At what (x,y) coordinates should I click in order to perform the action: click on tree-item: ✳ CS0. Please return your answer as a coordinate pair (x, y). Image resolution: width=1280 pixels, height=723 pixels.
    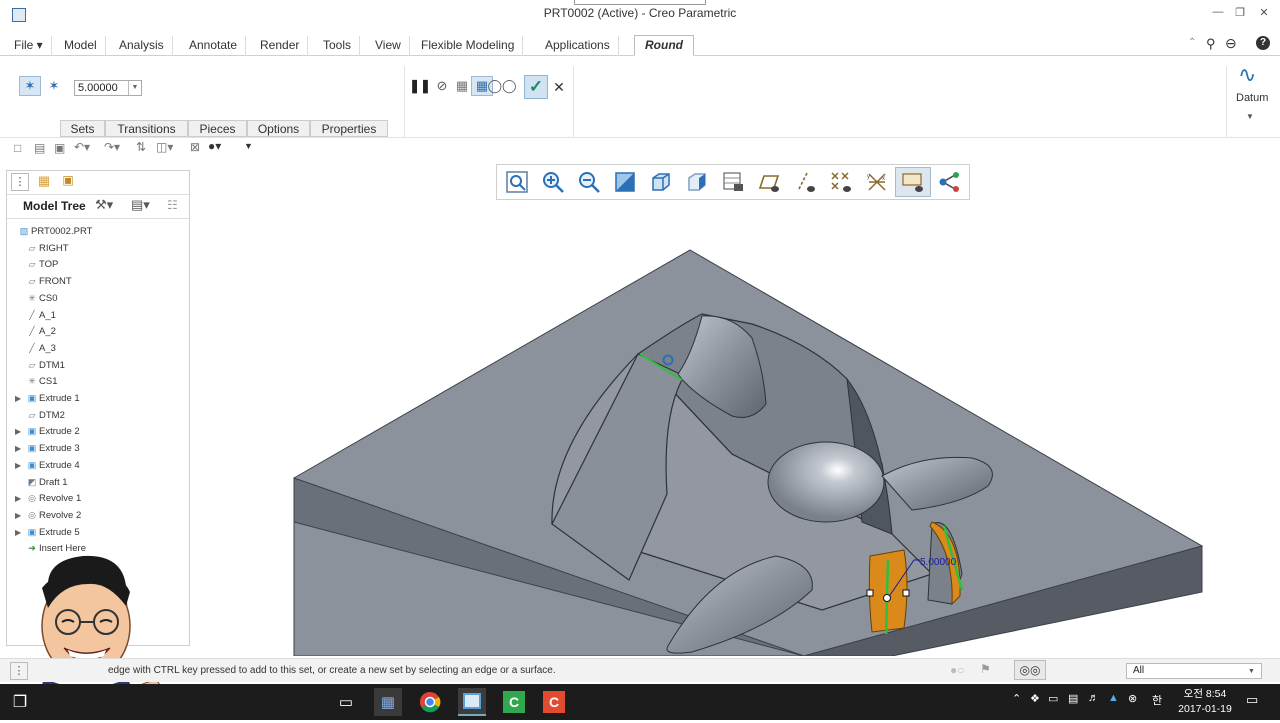
    Looking at the image, I should click on (36, 298).